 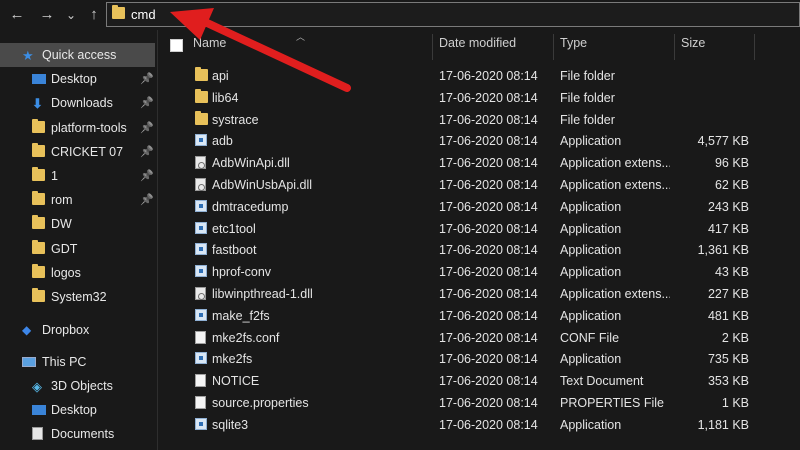 I want to click on sidebar-item-quick-access: ★ Quick access, so click(x=77, y=55).